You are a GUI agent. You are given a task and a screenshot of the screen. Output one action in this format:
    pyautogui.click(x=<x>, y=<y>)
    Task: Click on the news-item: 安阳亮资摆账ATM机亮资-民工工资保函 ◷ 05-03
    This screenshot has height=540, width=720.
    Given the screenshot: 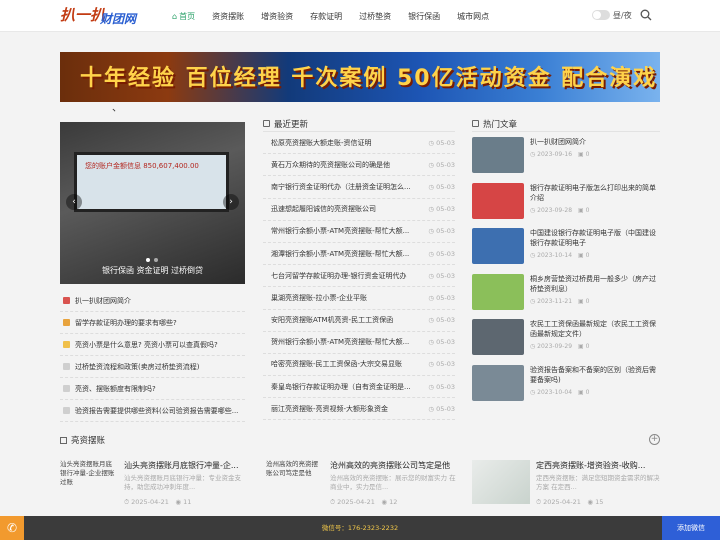 What is the action you would take?
    pyautogui.click(x=359, y=321)
    